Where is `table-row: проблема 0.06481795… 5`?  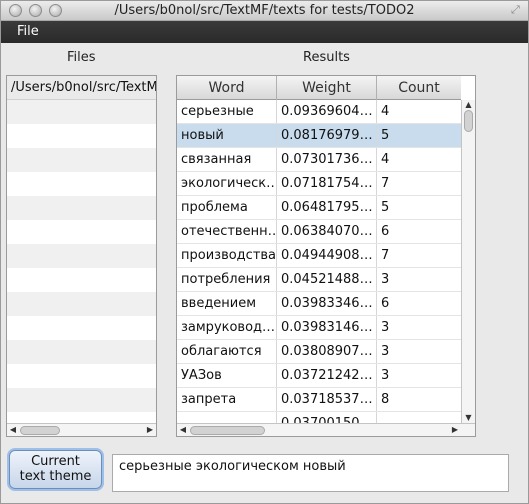
table-row: проблема 0.06481795… 5 is located at coordinates (319, 208).